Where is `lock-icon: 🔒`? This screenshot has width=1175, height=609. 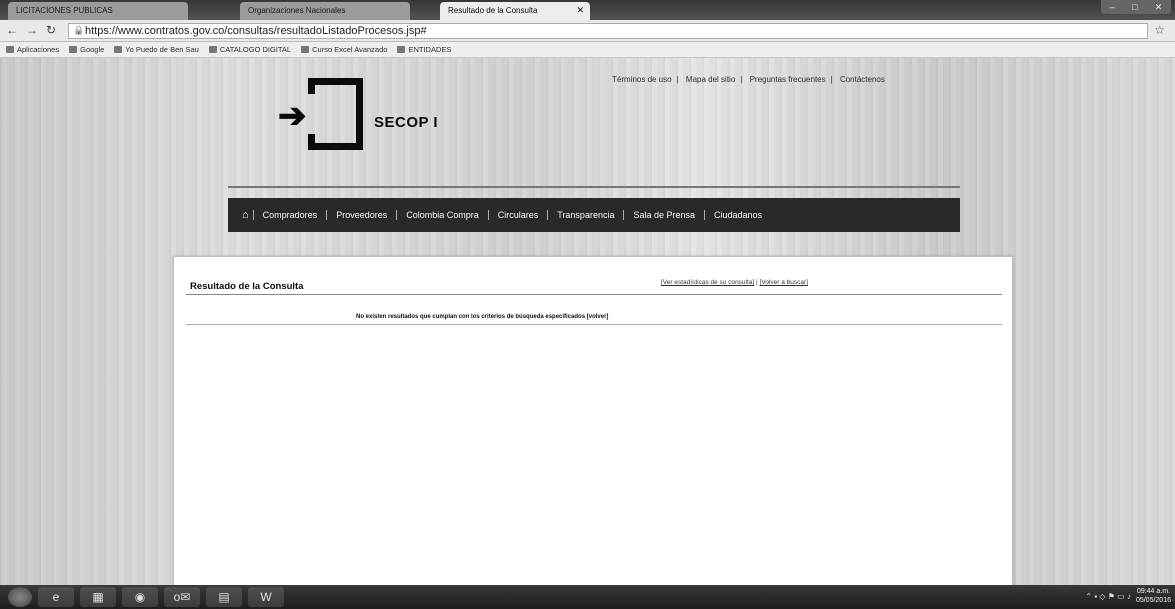
lock-icon: 🔒 is located at coordinates (79, 30).